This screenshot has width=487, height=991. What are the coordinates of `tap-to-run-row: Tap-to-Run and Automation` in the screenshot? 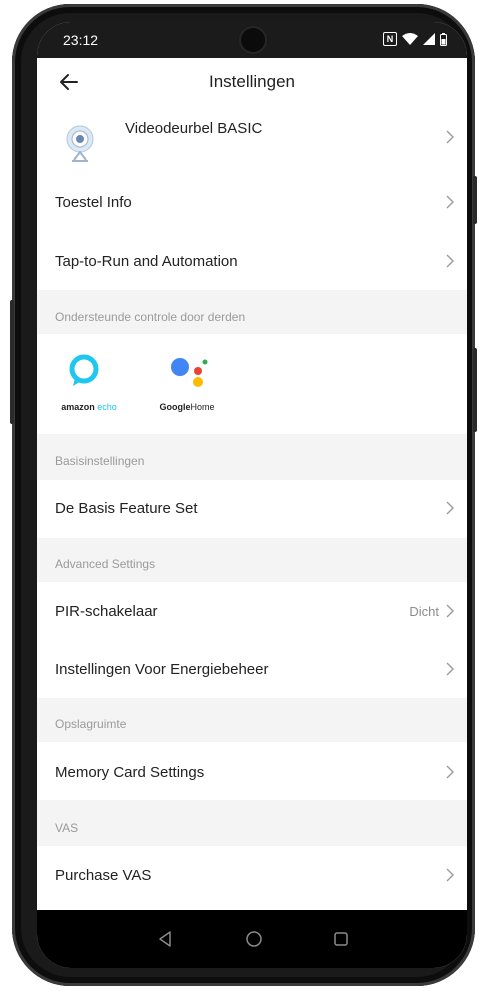 It's located at (252, 260).